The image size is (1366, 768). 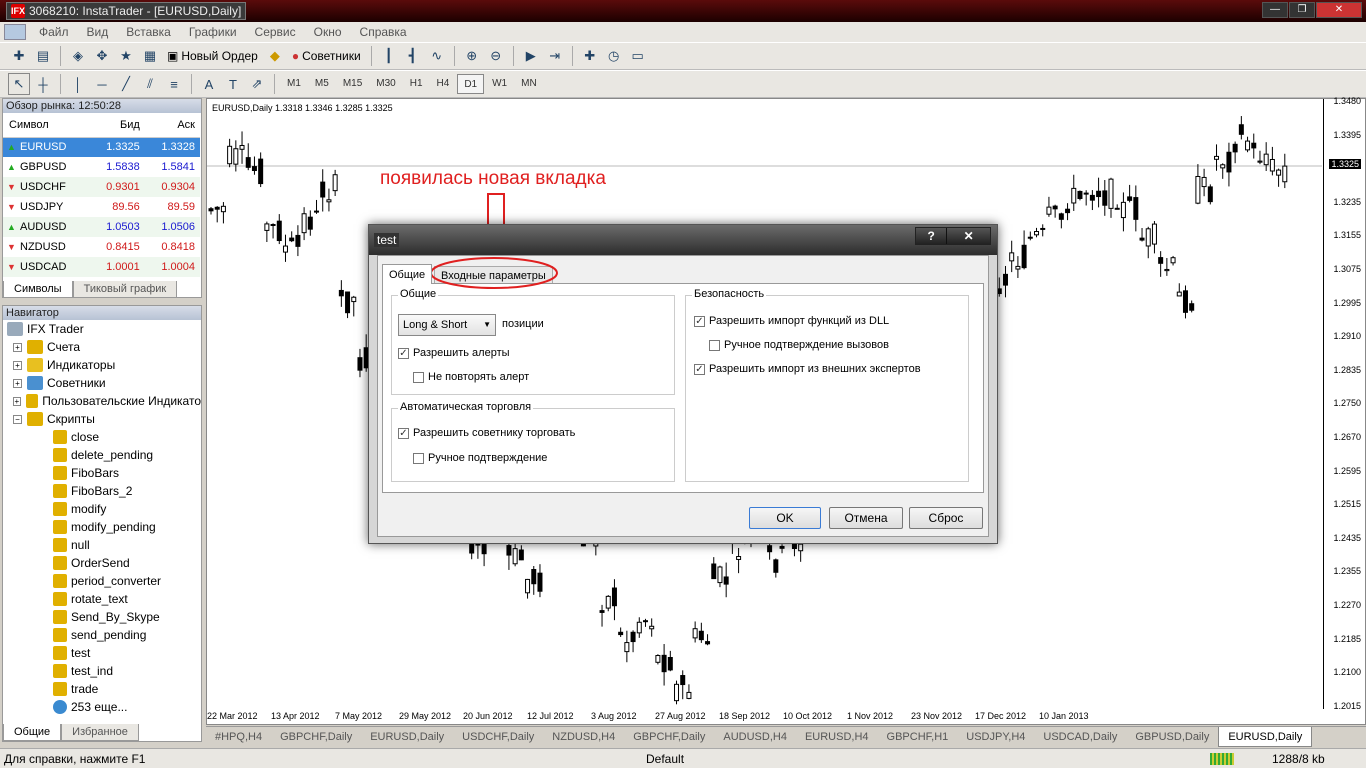 I want to click on script-item: test_ind, so click(x=102, y=671).